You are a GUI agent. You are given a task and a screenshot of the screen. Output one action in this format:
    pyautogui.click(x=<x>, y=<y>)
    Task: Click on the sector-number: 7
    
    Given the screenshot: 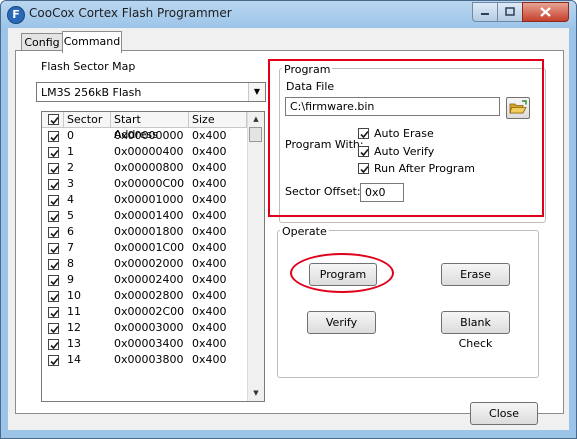 What is the action you would take?
    pyautogui.click(x=70, y=247)
    